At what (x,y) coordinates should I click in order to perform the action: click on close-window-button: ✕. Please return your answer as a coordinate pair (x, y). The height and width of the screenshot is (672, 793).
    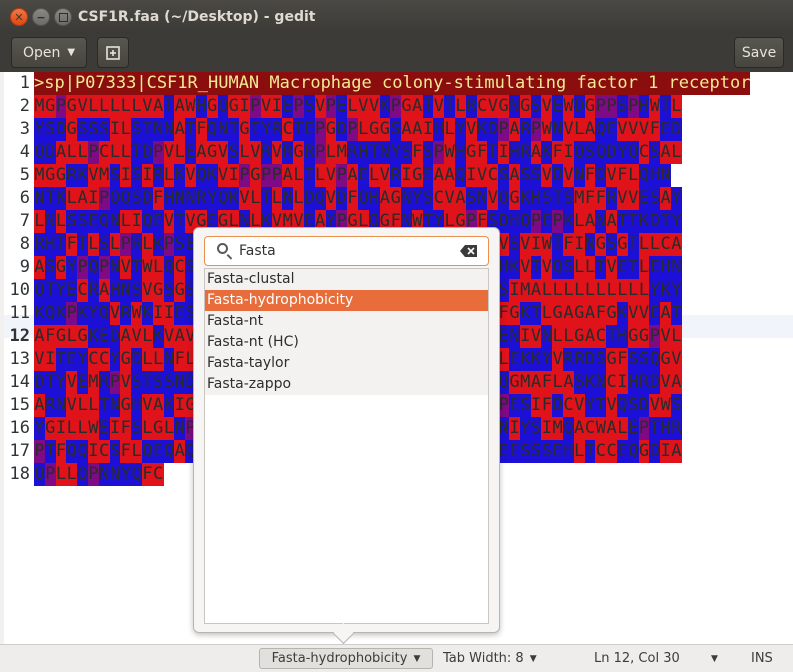
    Looking at the image, I should click on (19, 17).